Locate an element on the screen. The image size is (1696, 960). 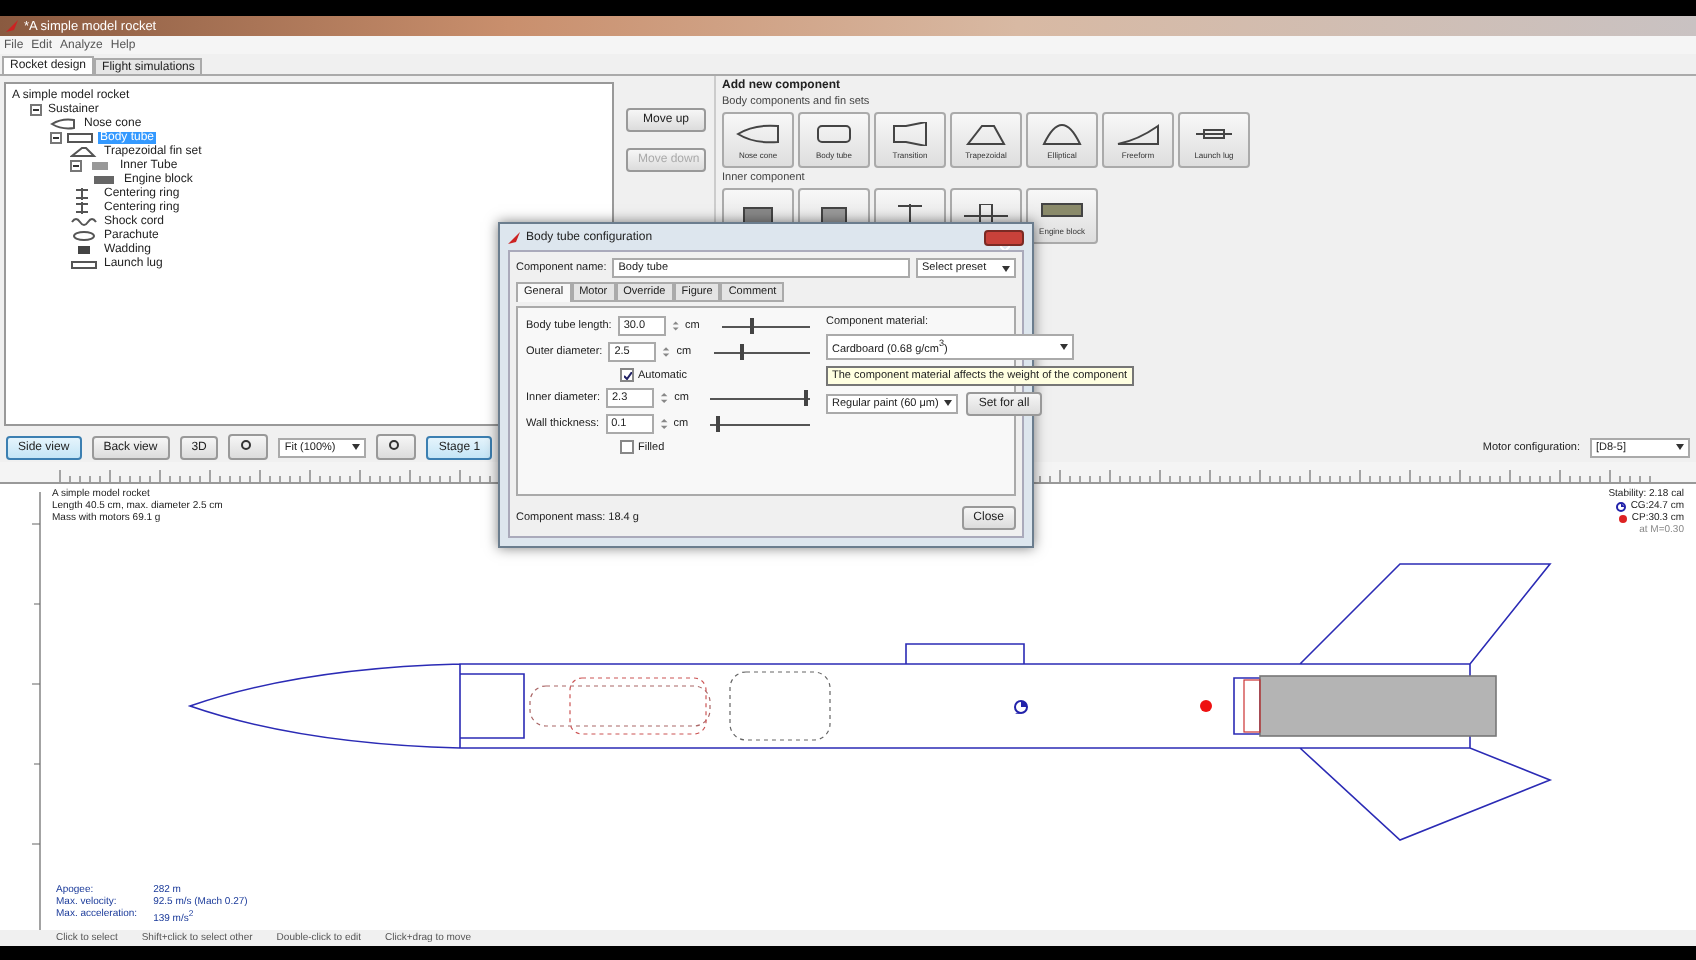
nose-icon is located at coordinates (758, 133).